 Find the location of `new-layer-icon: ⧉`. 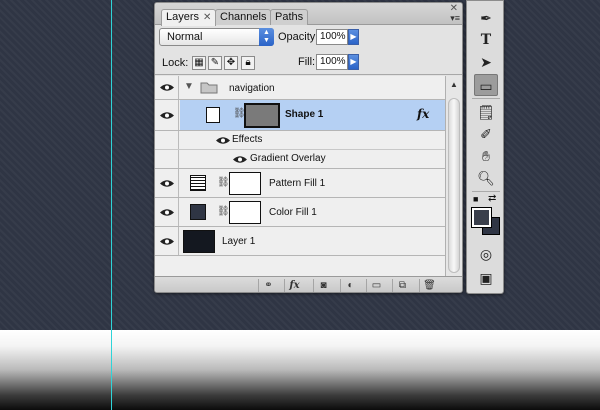

new-layer-icon: ⧉ is located at coordinates (402, 285).